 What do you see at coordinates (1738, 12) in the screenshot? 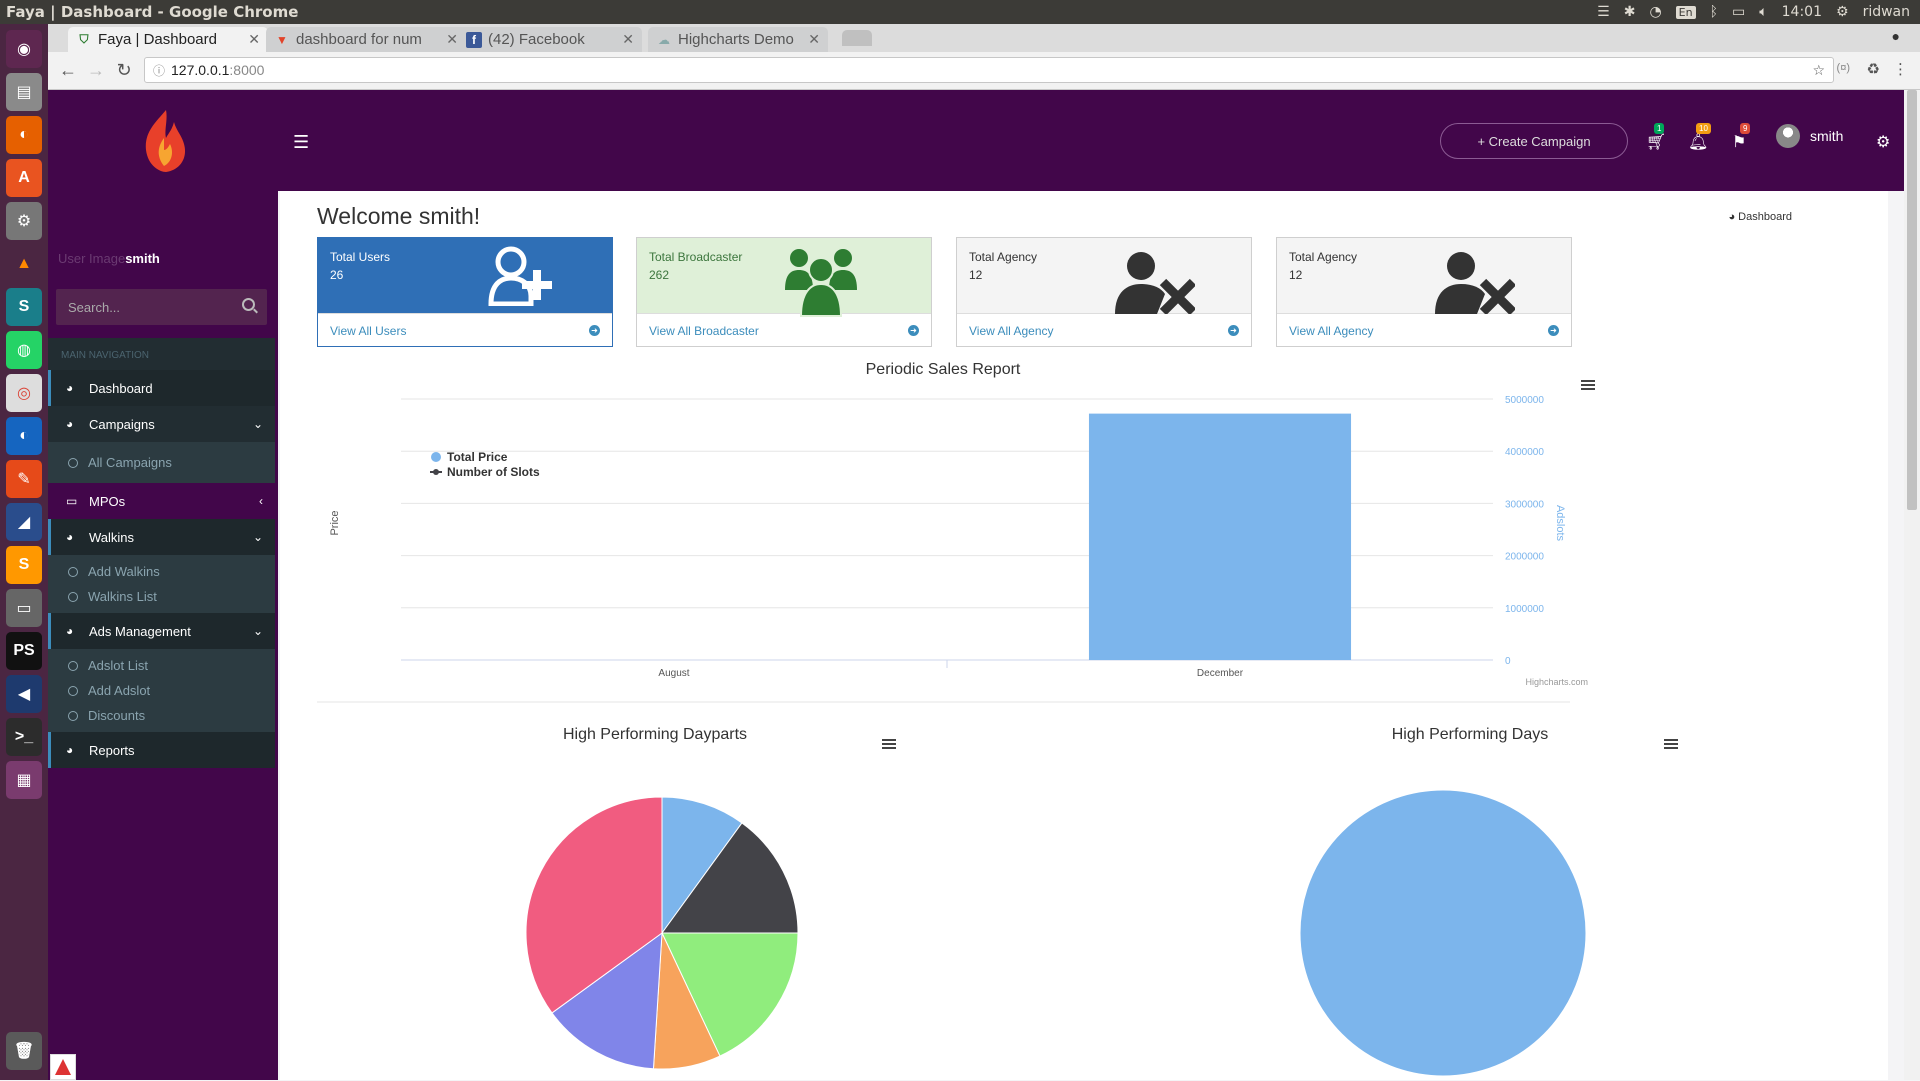
I see `battery-icon: ▭` at bounding box center [1738, 12].